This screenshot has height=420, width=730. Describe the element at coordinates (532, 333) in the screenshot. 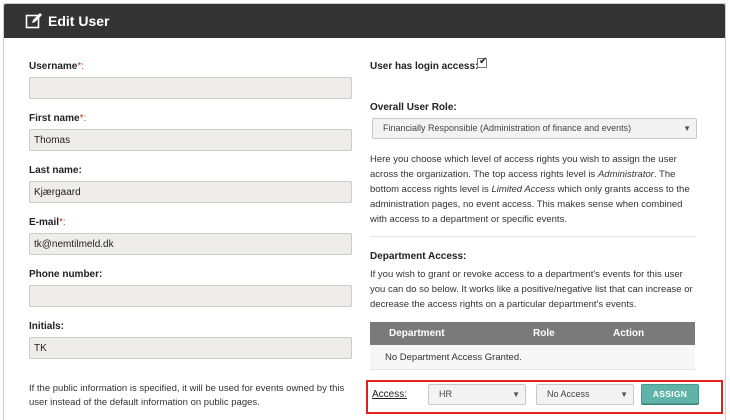

I see `department-table-header: Department Role Action` at that location.